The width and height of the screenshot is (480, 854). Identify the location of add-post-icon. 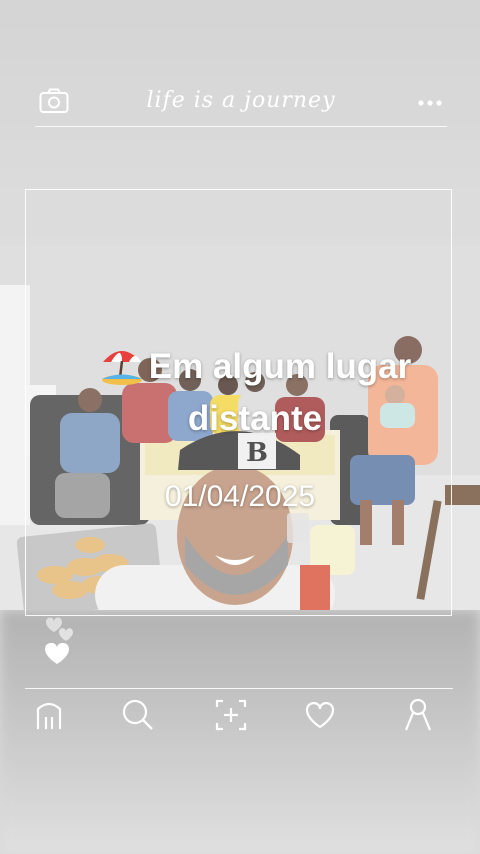
(231, 715).